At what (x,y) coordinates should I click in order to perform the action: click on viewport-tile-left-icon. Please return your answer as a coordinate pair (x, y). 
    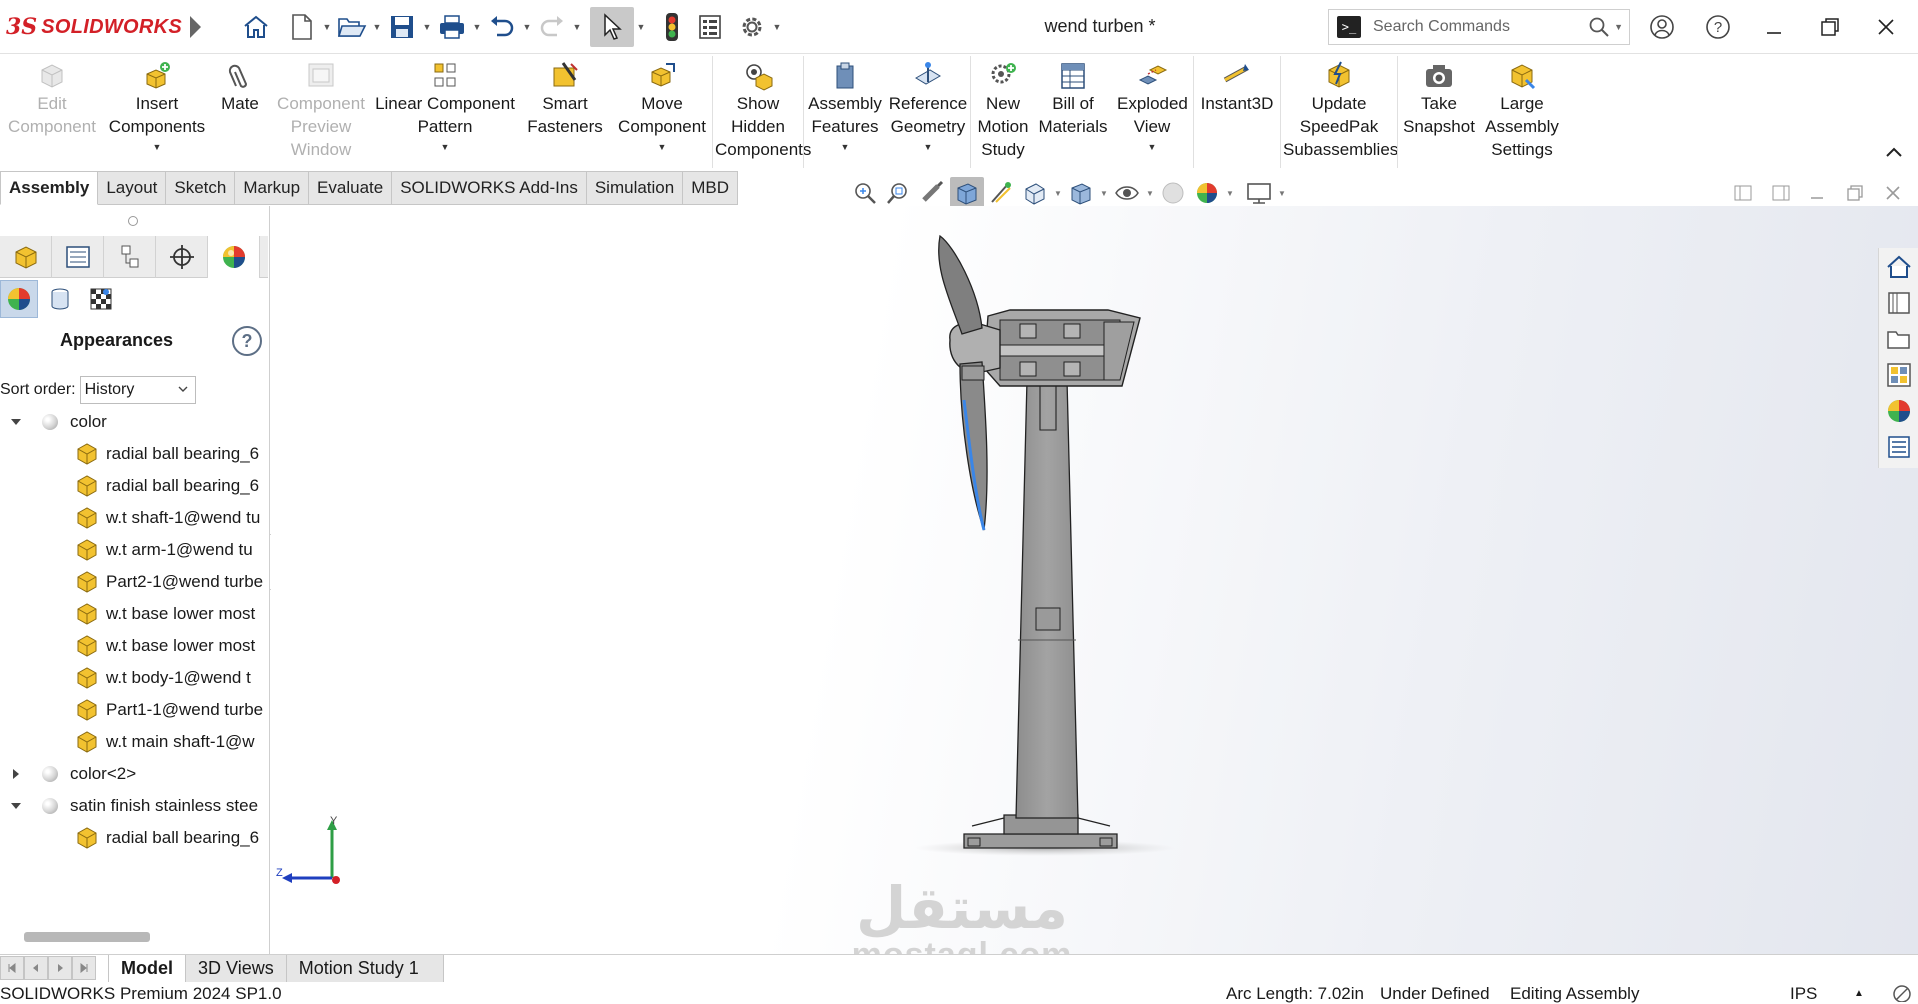
    Looking at the image, I should click on (1743, 193).